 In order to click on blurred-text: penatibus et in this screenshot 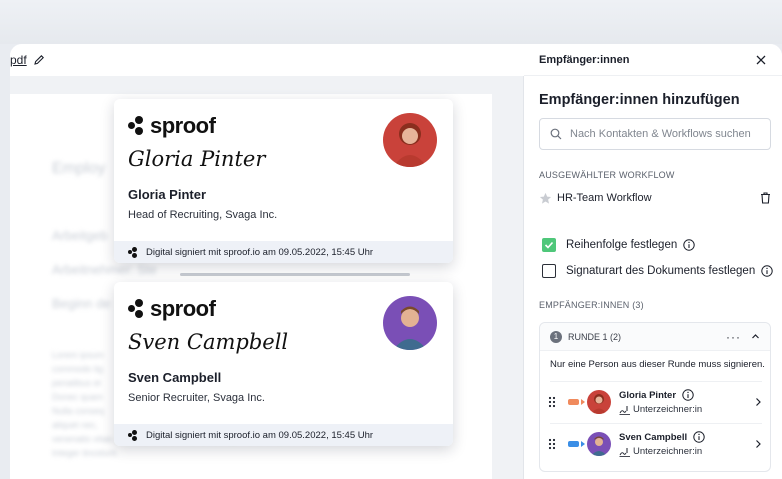, I will do `click(77, 383)`.